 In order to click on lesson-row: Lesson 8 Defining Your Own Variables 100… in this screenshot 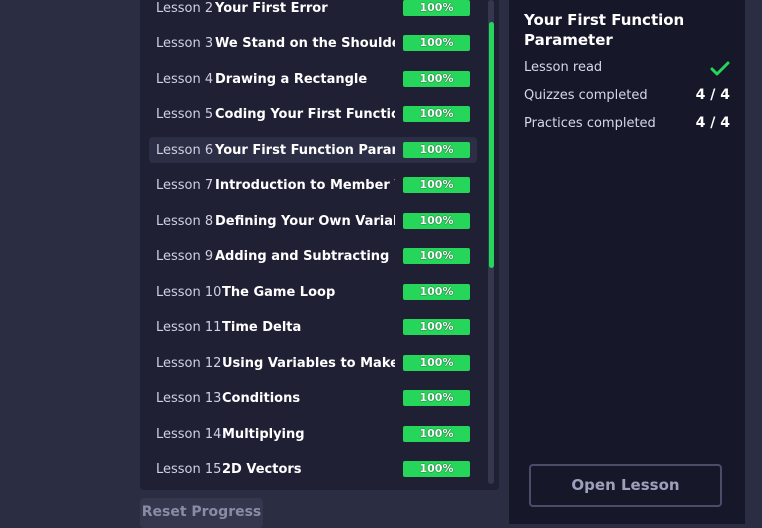, I will do `click(313, 221)`.